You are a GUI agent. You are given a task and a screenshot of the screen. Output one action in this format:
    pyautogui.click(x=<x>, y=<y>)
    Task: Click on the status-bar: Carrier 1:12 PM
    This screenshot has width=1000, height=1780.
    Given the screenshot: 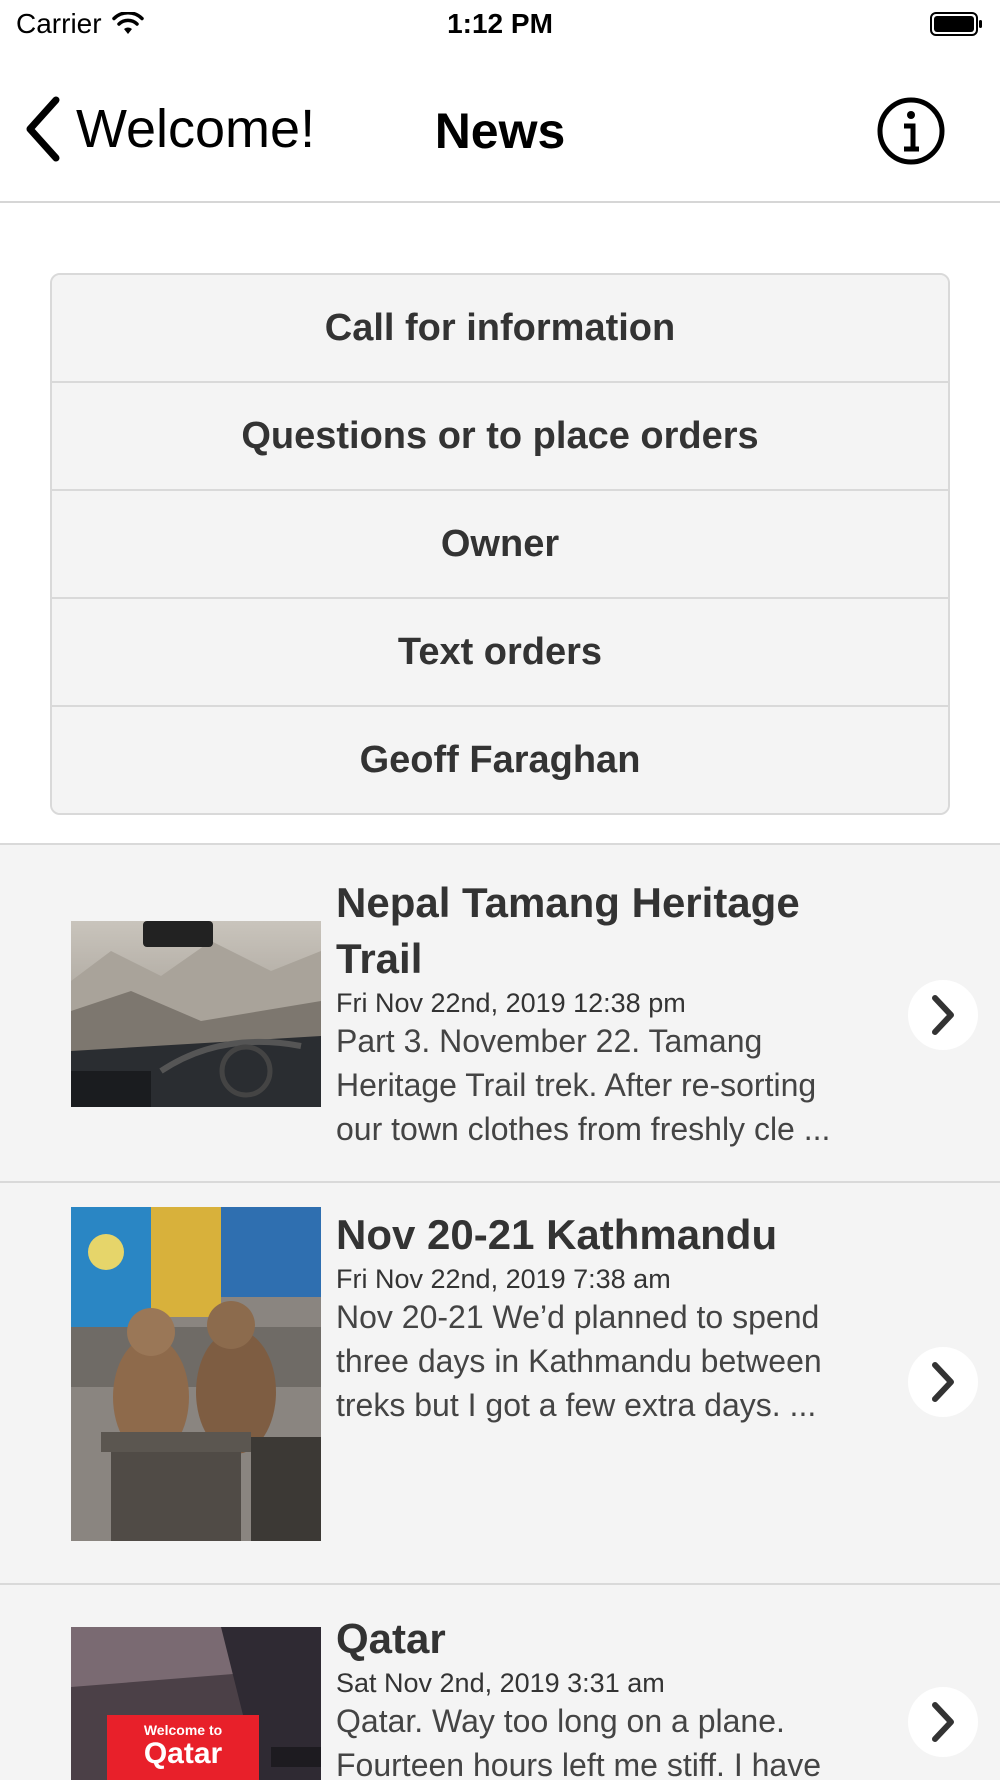 What is the action you would take?
    pyautogui.click(x=500, y=25)
    